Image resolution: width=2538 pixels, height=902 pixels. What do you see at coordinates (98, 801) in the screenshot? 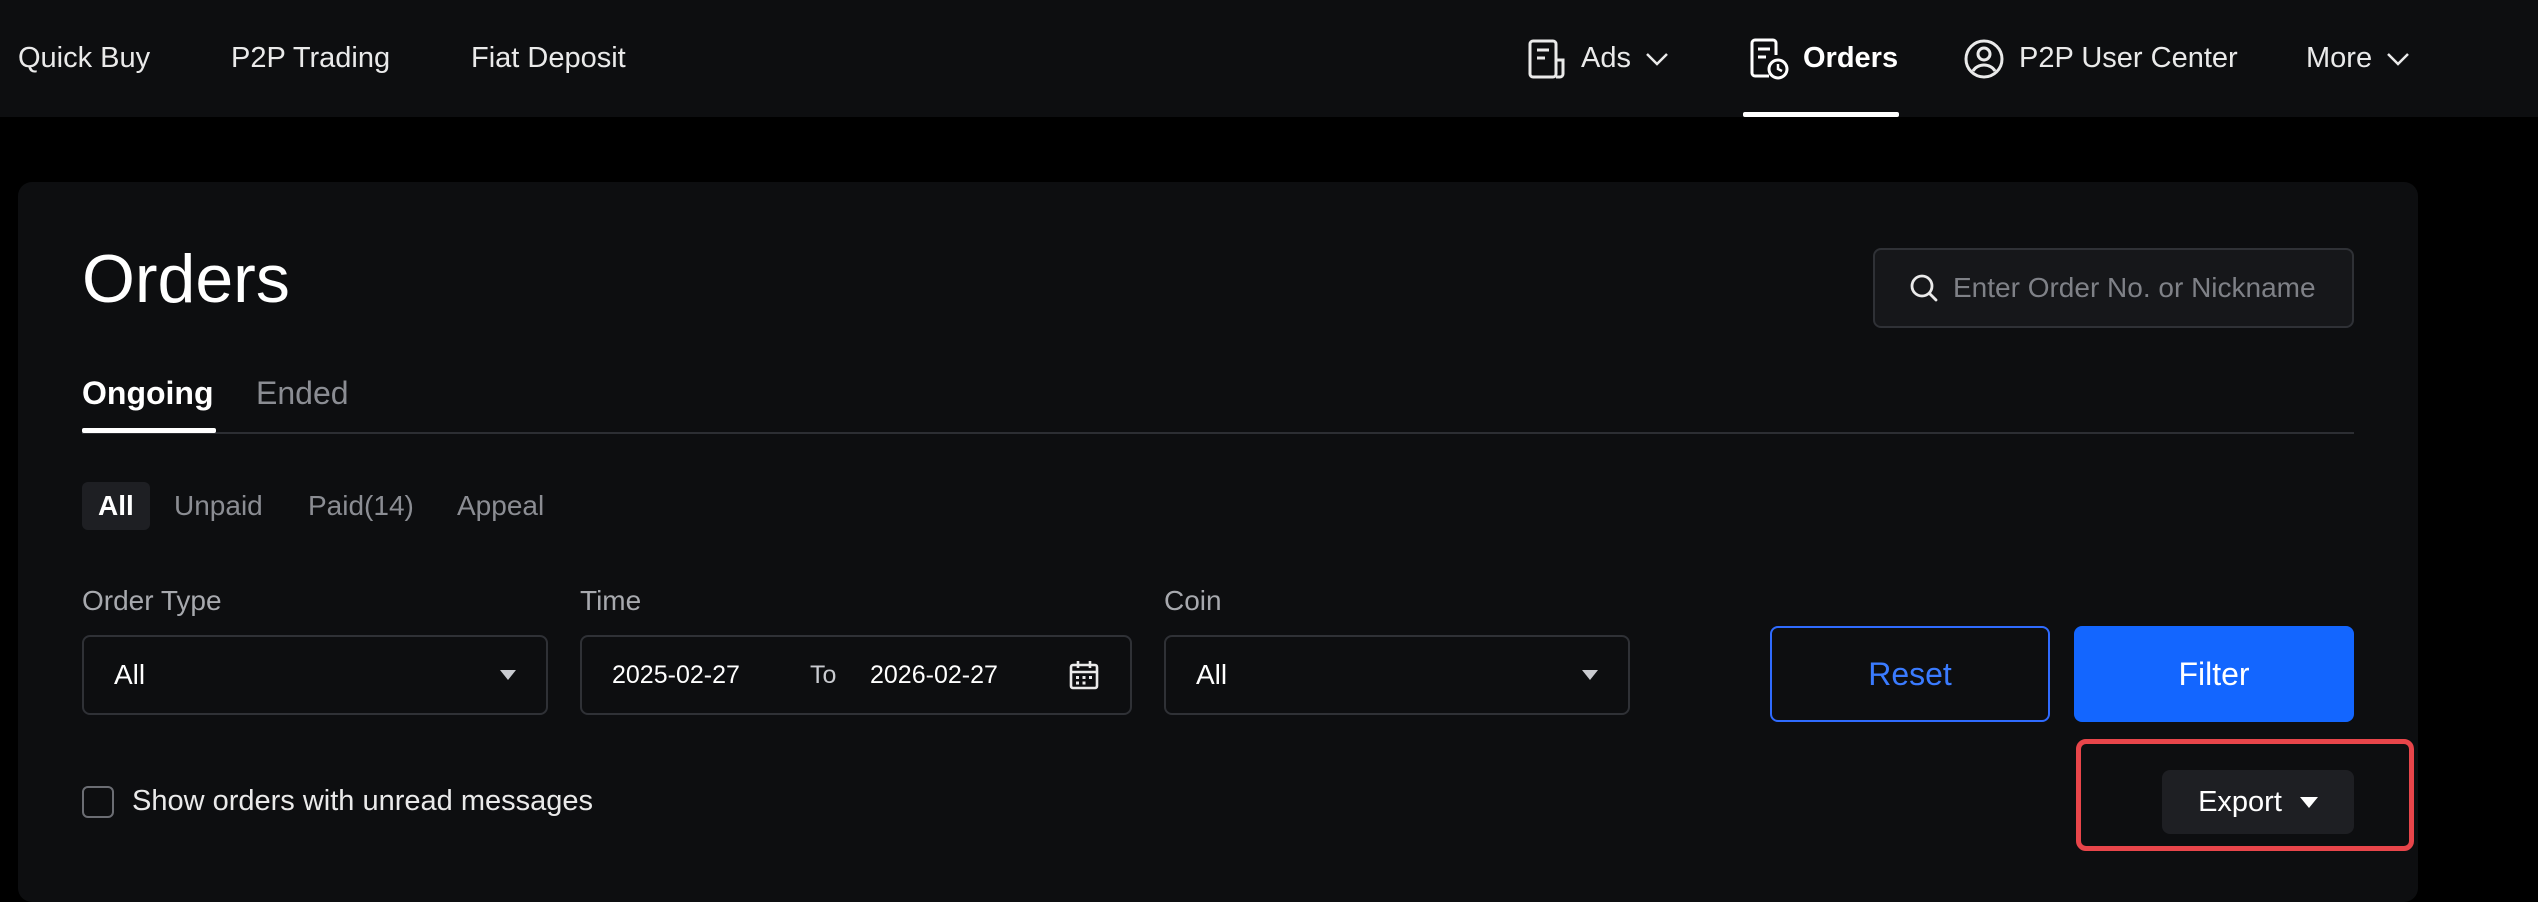
I see `unread-messages-checkbox` at bounding box center [98, 801].